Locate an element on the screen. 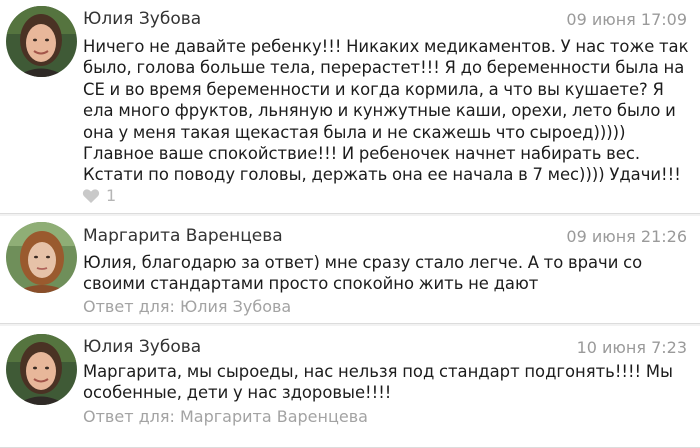 The height and width of the screenshot is (448, 700). reply-to-link: Ответ для: Маргарита Варенцева is located at coordinates (225, 416).